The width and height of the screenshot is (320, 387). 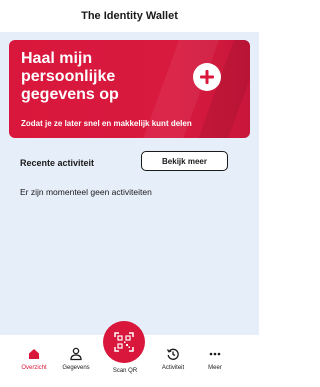 I want to click on nav-item-activiteit: Activiteit, so click(x=173, y=359).